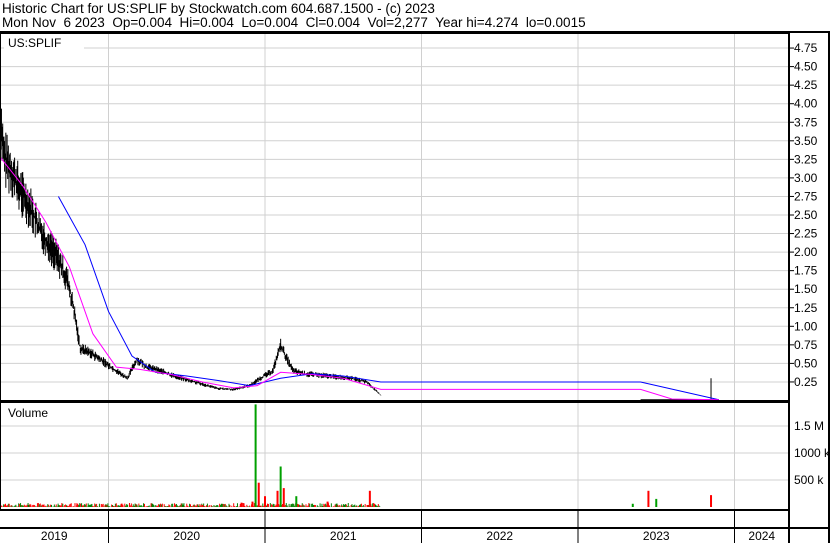  I want to click on volume-tick-label: 500 k, so click(809, 480).